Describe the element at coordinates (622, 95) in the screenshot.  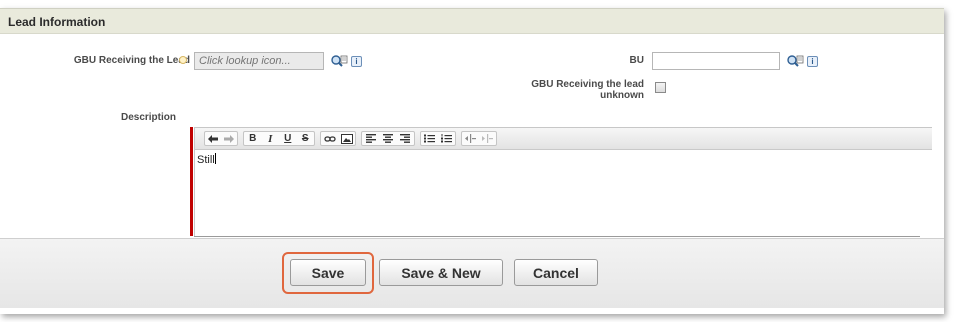
I see `gbu-lead-unknown-label-line2: unknown` at that location.